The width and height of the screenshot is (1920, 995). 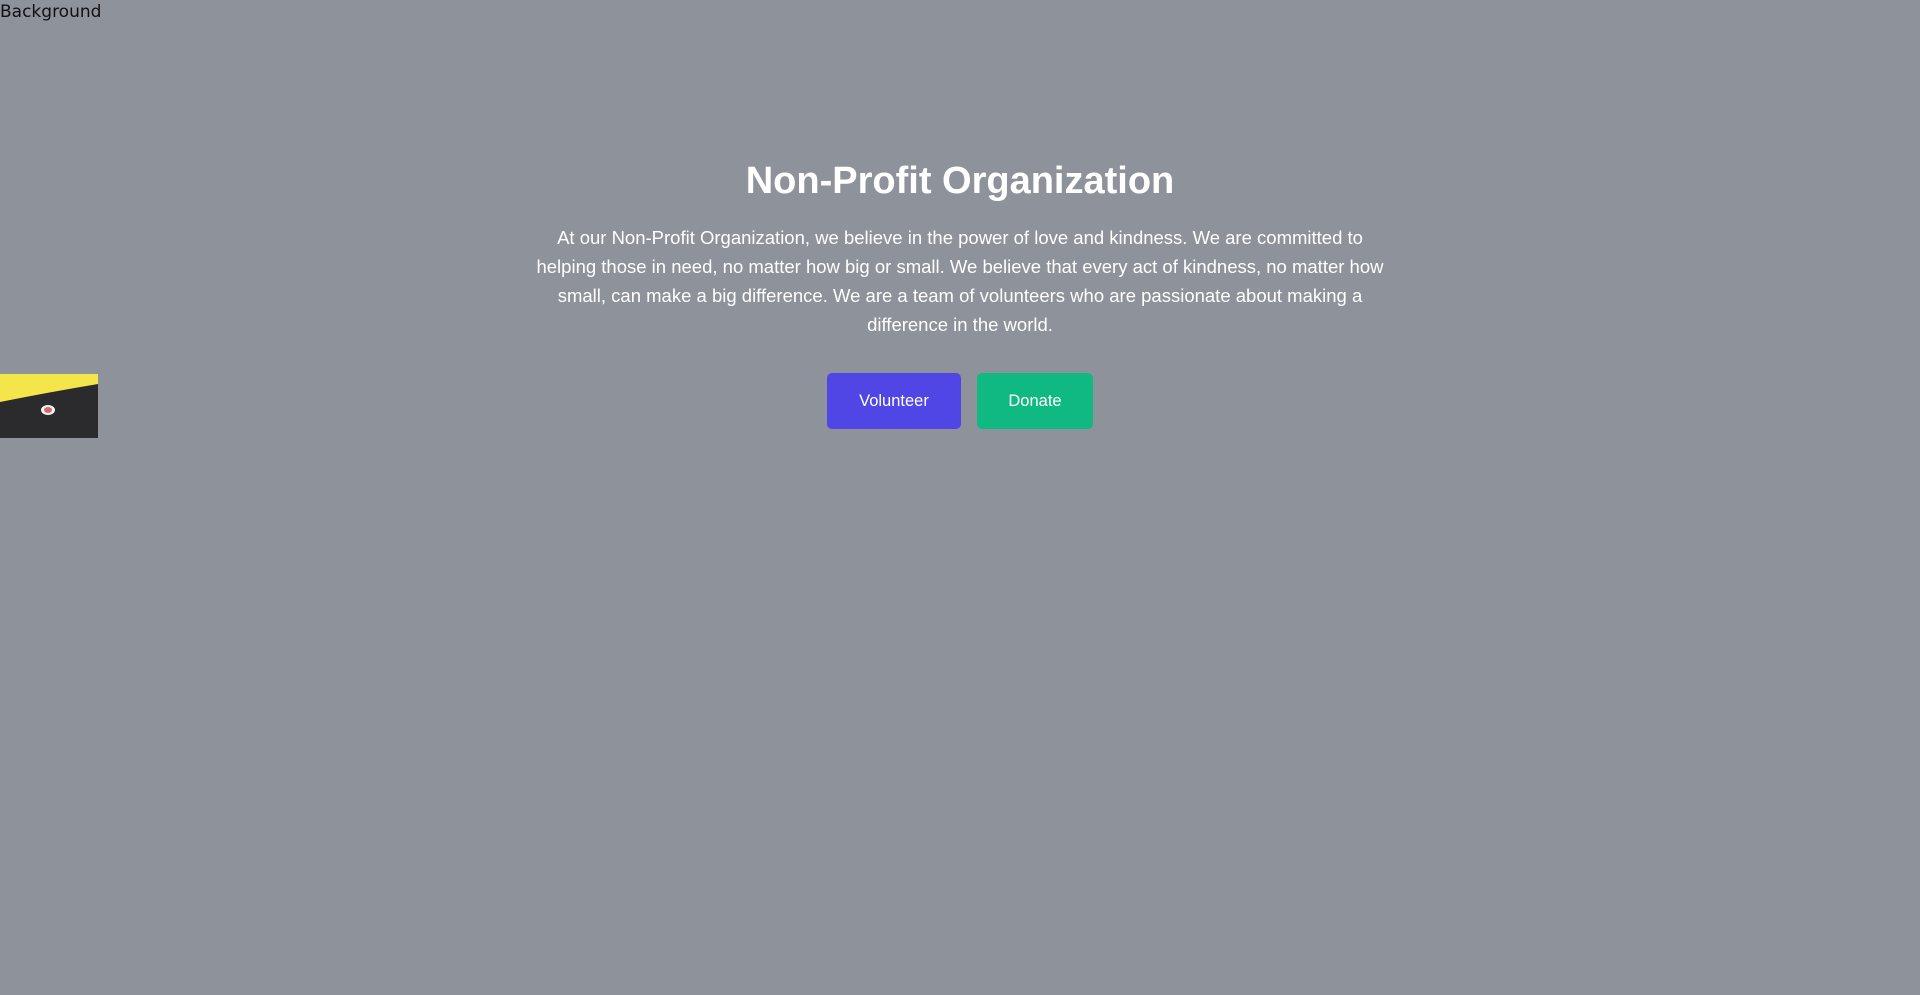 What do you see at coordinates (51, 12) in the screenshot?
I see `background-image-alt-text: Background` at bounding box center [51, 12].